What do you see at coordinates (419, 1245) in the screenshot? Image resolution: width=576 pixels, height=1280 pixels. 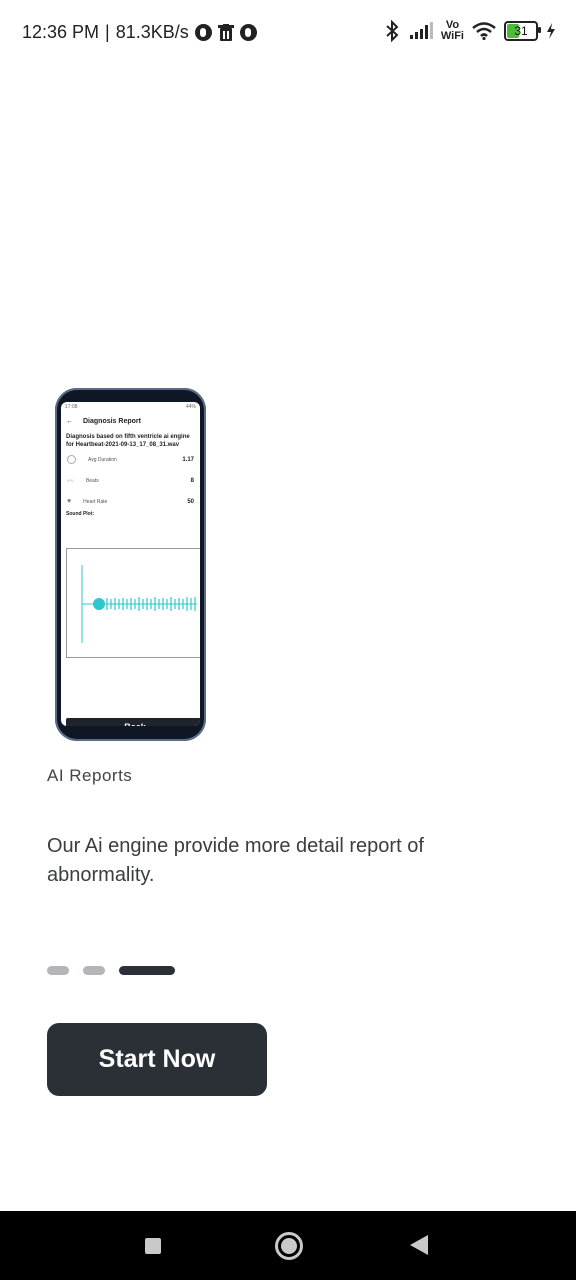 I see `back-button` at bounding box center [419, 1245].